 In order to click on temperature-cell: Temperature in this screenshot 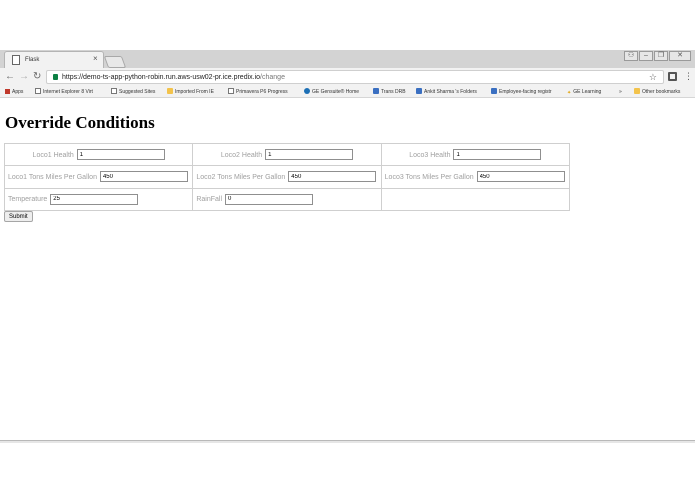, I will do `click(98, 199)`.